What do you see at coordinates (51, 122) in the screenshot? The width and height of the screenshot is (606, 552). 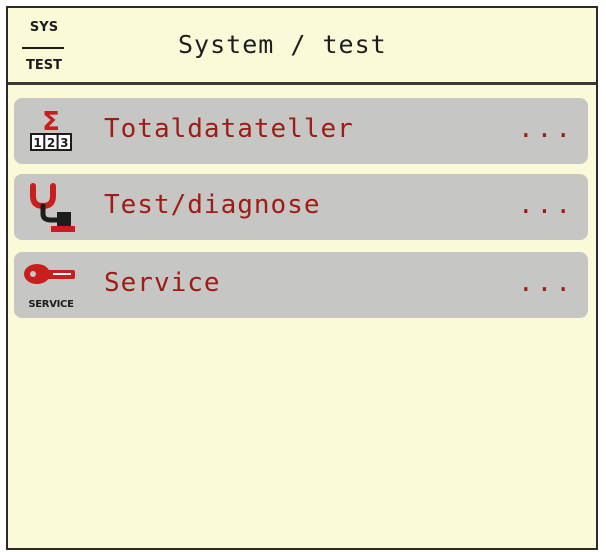 I see `svg-text: Σ` at bounding box center [51, 122].